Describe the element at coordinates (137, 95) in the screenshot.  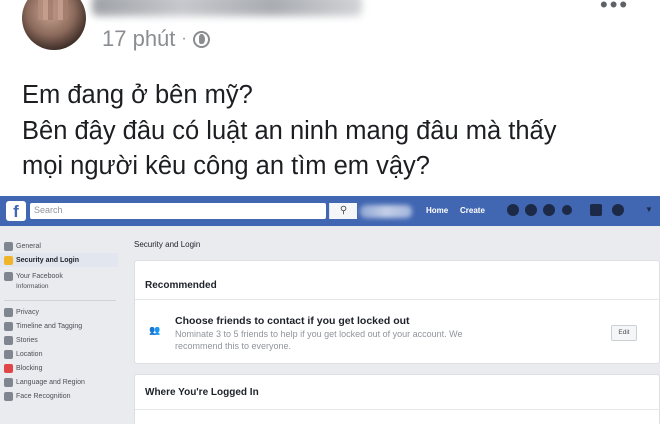
I see `post-line-1: Em đang ở bên mỹ?` at that location.